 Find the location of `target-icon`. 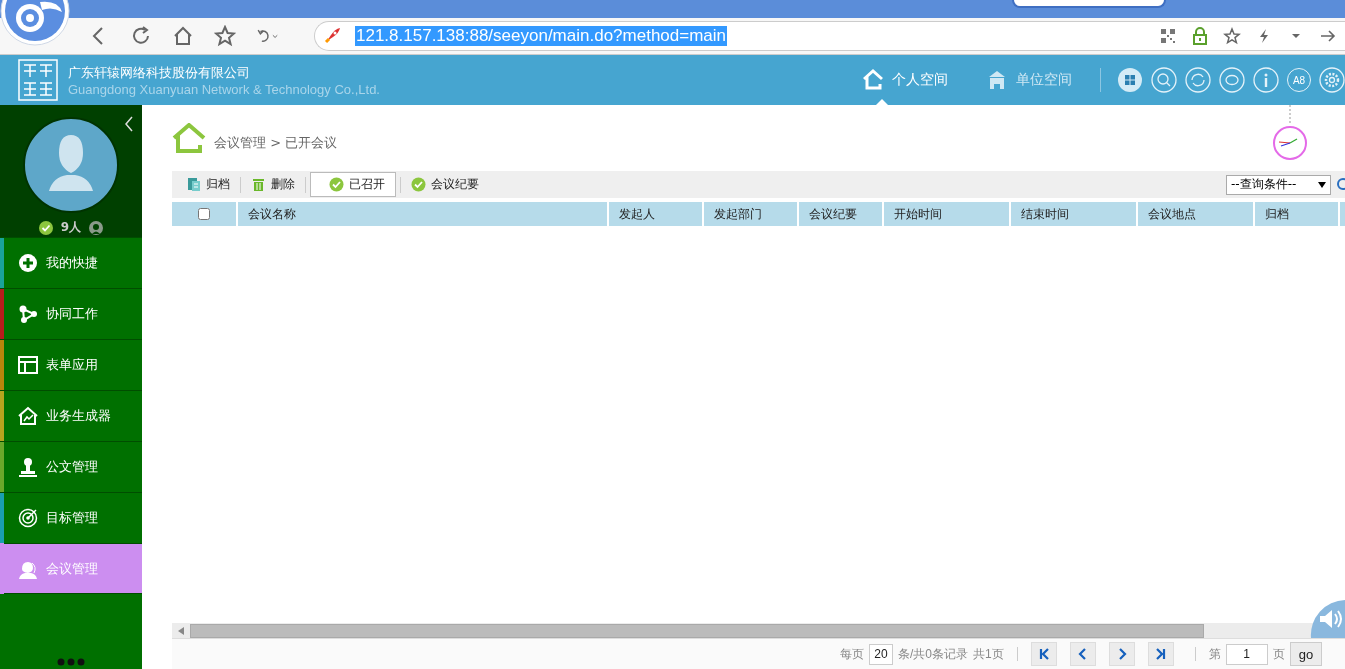

target-icon is located at coordinates (28, 518).